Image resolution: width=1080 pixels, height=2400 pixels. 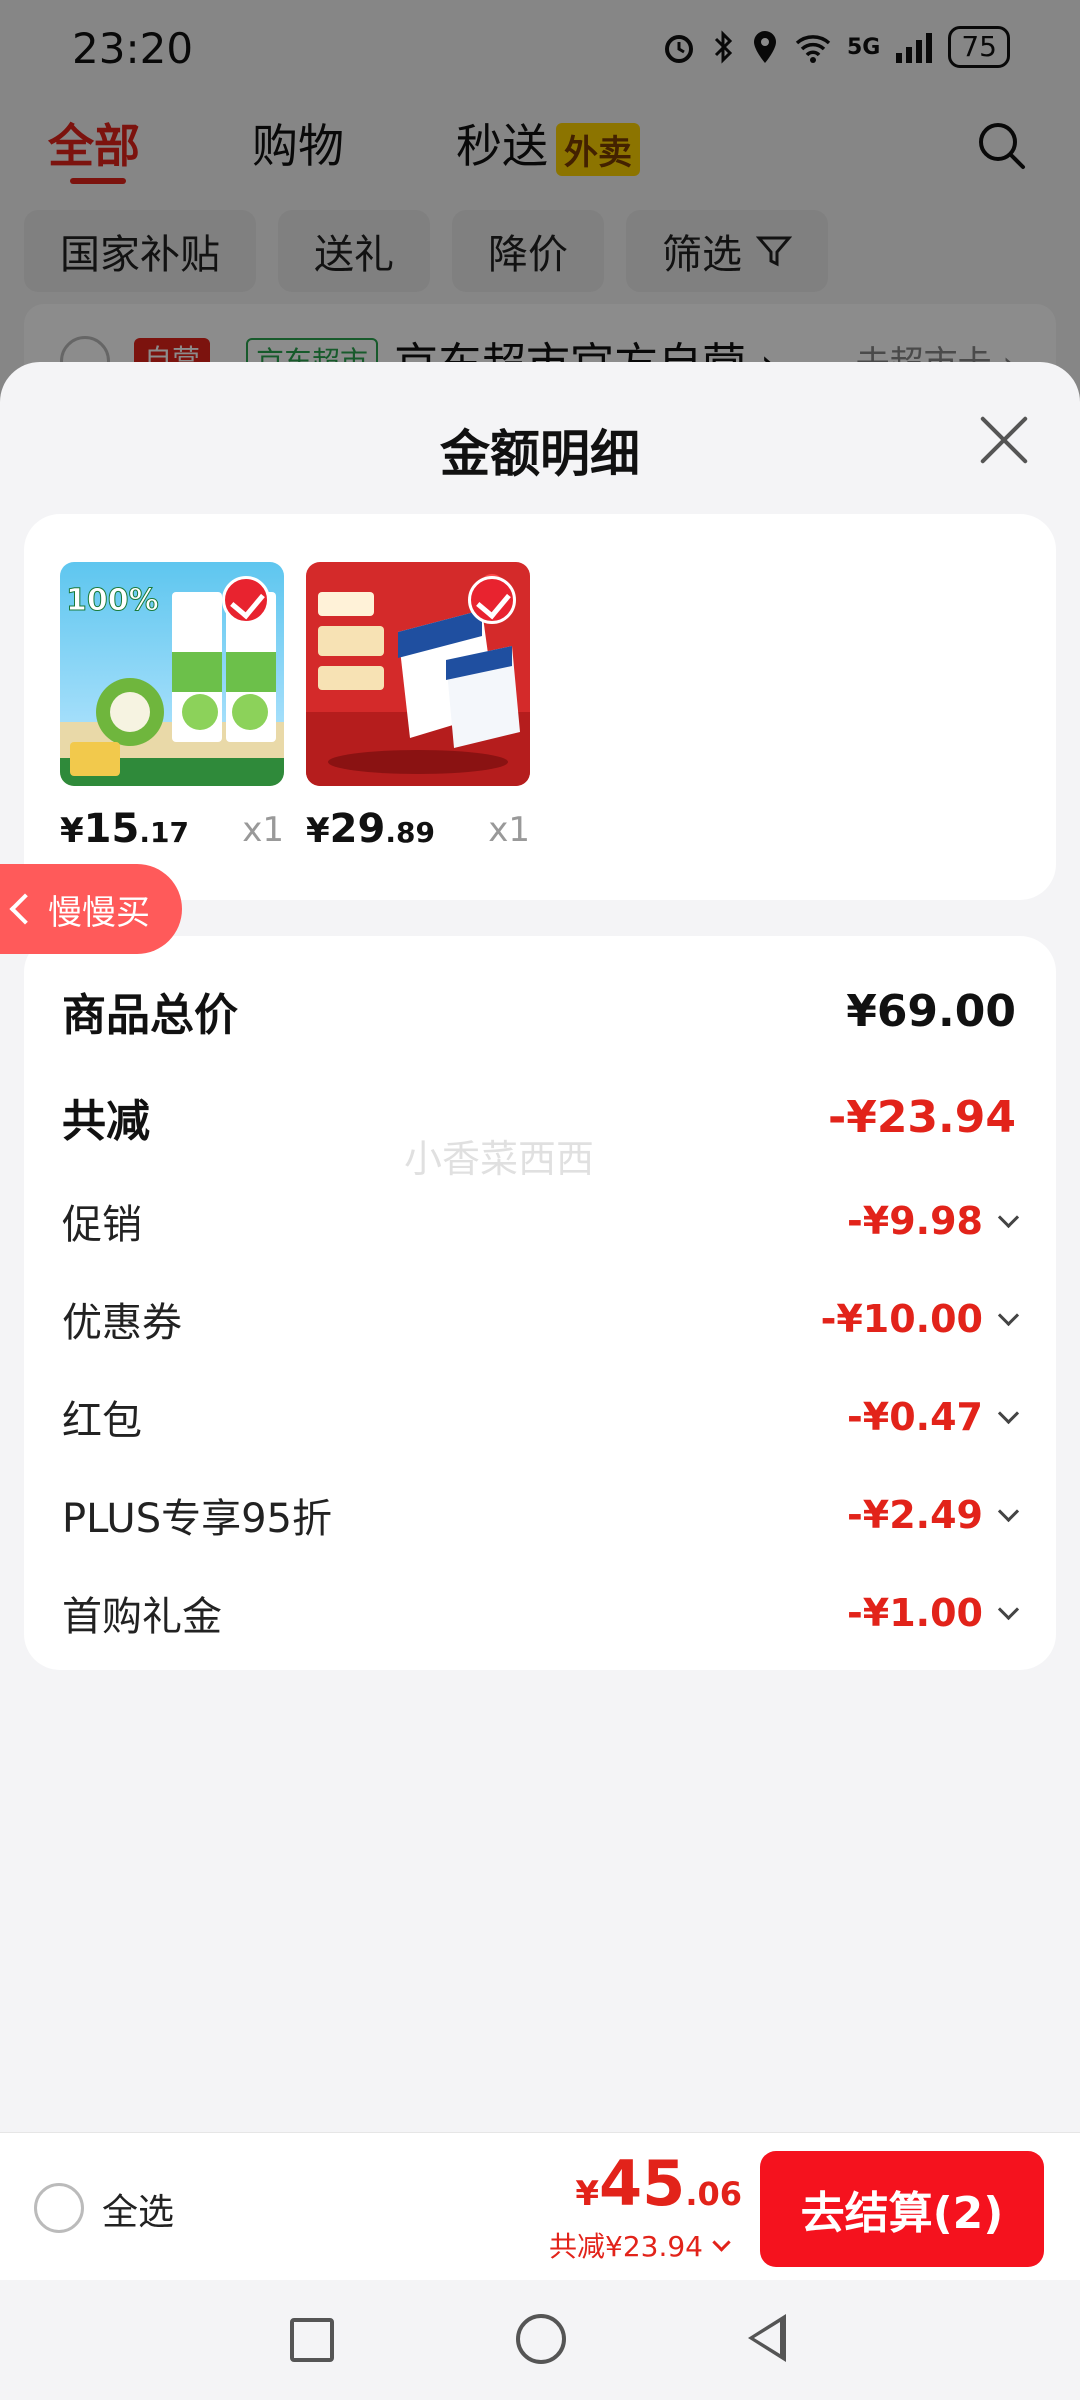 I want to click on product-item: ¥29.89 x1, so click(x=418, y=709).